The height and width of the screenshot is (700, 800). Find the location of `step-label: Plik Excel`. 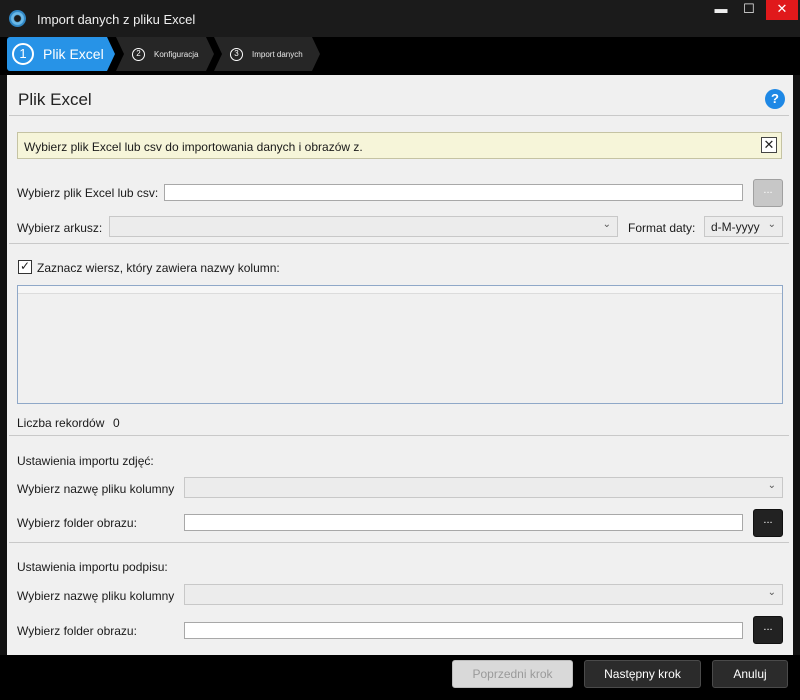

step-label: Plik Excel is located at coordinates (73, 54).